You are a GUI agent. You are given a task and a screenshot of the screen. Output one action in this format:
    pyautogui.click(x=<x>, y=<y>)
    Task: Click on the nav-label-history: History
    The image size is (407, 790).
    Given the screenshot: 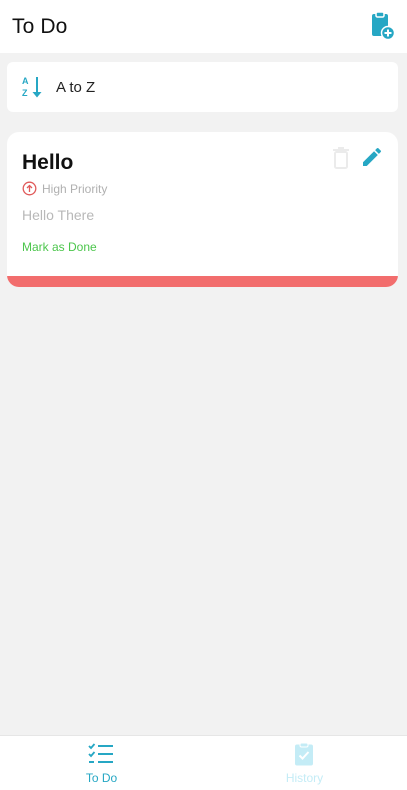 What is the action you would take?
    pyautogui.click(x=304, y=778)
    